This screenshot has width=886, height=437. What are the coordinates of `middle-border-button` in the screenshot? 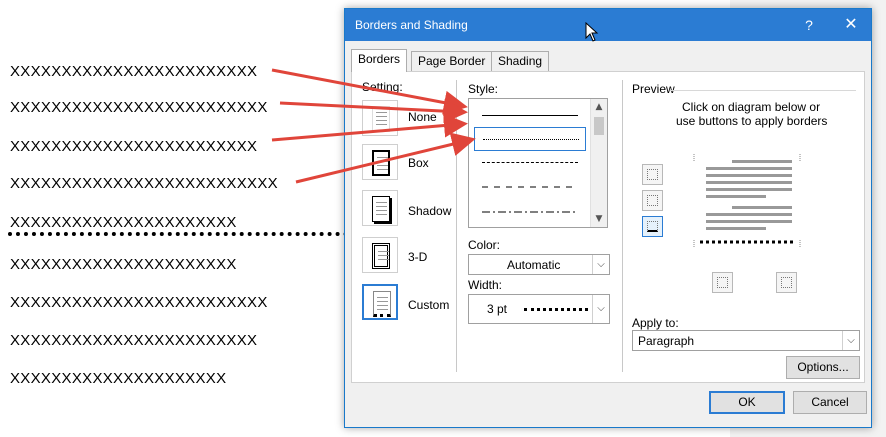 It's located at (652, 200).